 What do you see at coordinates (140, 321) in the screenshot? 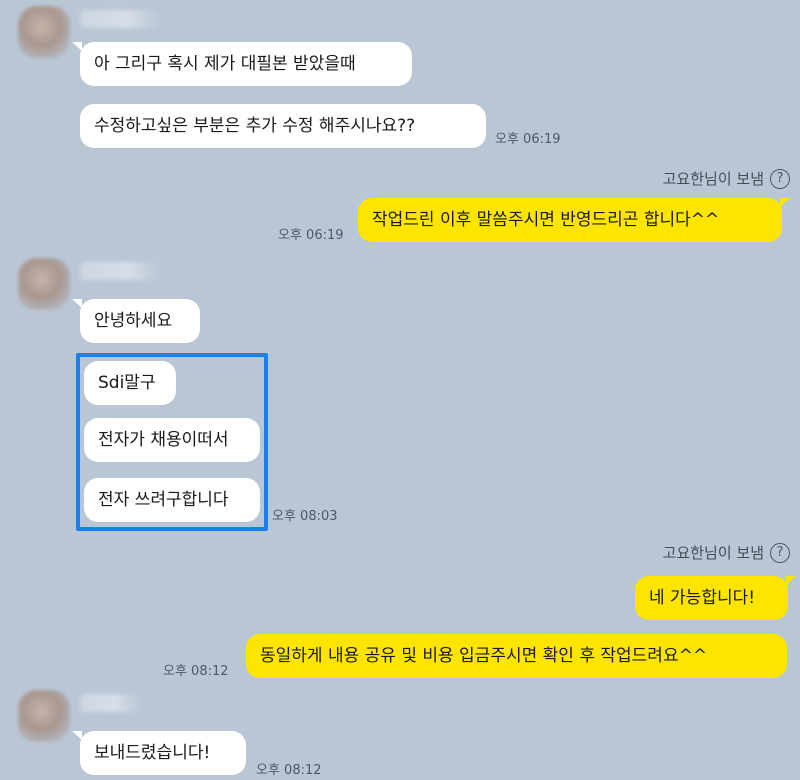
I see `incoming-message: 안녕하세요` at bounding box center [140, 321].